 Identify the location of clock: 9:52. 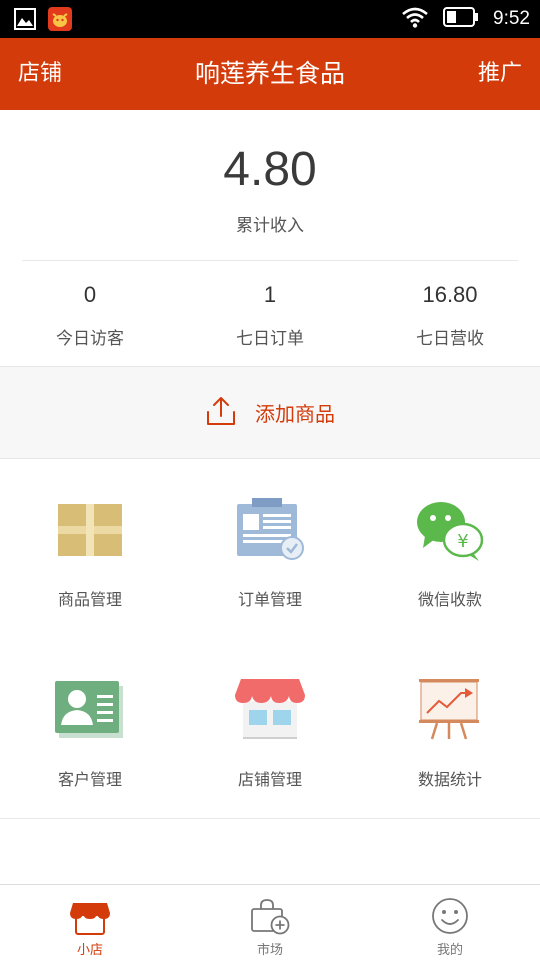
(511, 18).